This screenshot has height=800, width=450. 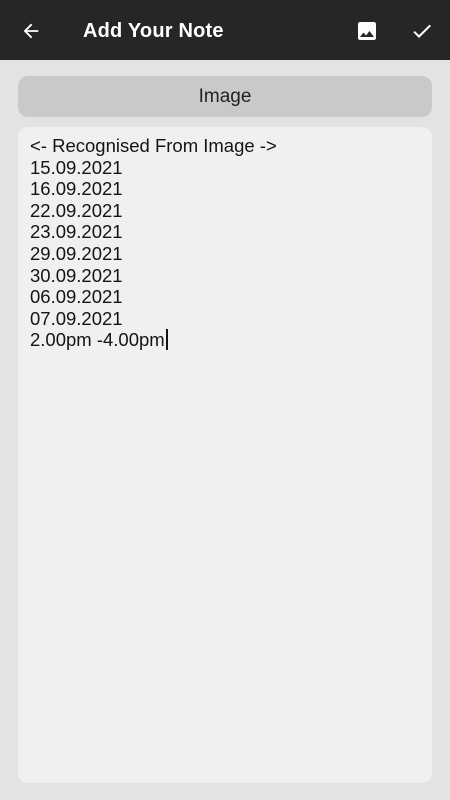 I want to click on arrow-left-icon, so click(x=31, y=31).